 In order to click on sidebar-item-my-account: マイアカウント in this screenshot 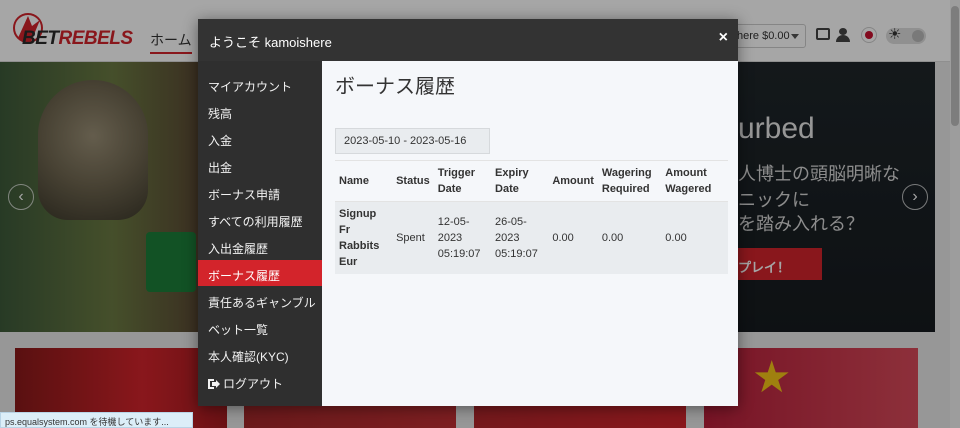, I will do `click(260, 84)`.